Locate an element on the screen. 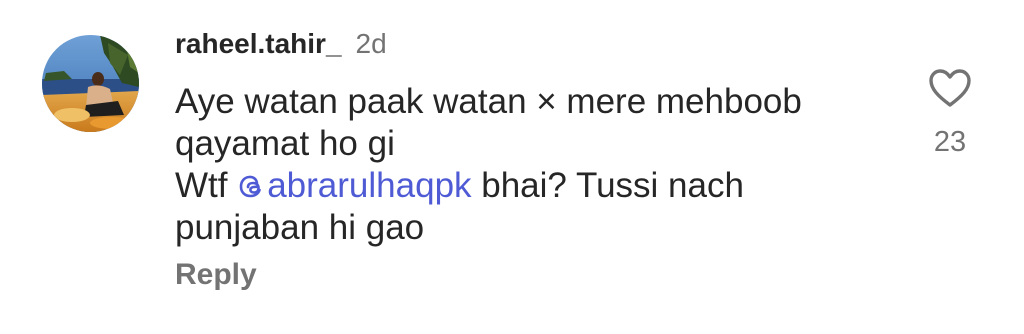 This screenshot has height=334, width=1024. comment-header: raheel.tahir_ 2d is located at coordinates (281, 48).